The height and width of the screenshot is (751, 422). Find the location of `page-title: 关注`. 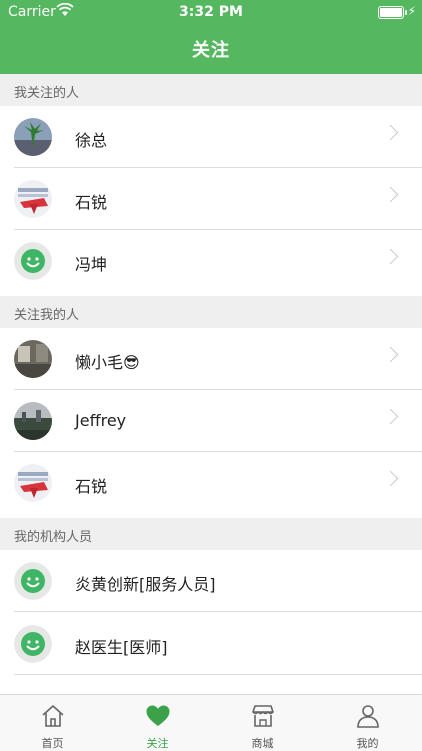

page-title: 关注 is located at coordinates (211, 50).